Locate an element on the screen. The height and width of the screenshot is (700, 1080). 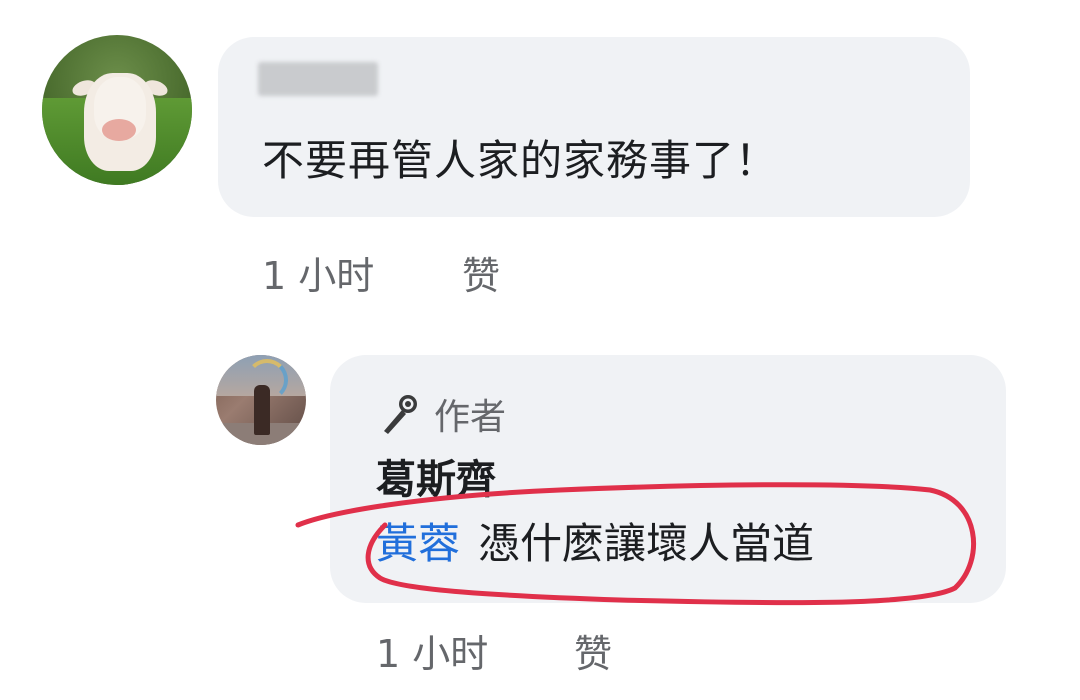
reply-author-avatar is located at coordinates (261, 400).